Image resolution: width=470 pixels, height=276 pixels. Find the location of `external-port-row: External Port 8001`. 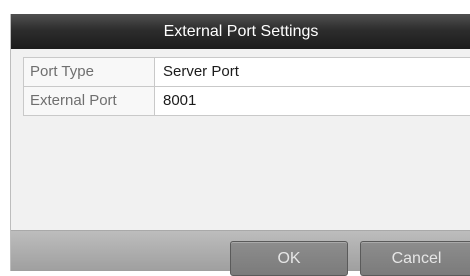

external-port-row: External Port 8001 is located at coordinates (247, 101).